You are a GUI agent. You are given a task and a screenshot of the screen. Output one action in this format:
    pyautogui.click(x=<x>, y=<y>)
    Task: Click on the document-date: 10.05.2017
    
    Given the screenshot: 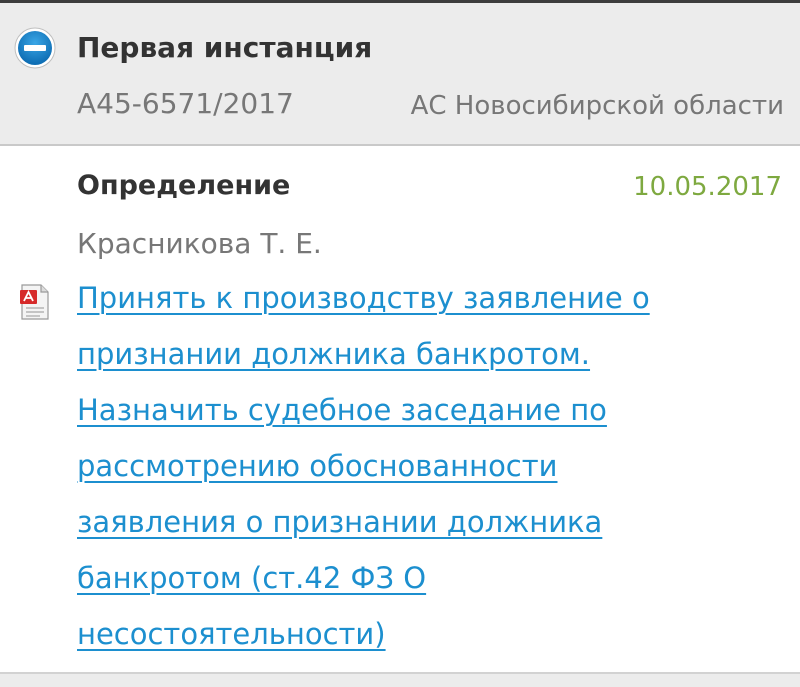 What is the action you would take?
    pyautogui.click(x=707, y=187)
    